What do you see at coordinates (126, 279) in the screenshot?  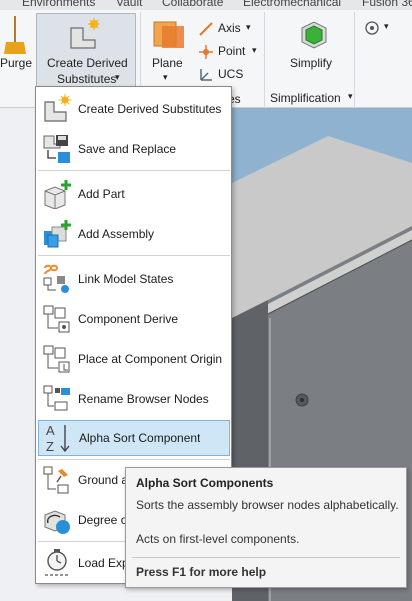 I see `menu-item-label: Link Model States` at bounding box center [126, 279].